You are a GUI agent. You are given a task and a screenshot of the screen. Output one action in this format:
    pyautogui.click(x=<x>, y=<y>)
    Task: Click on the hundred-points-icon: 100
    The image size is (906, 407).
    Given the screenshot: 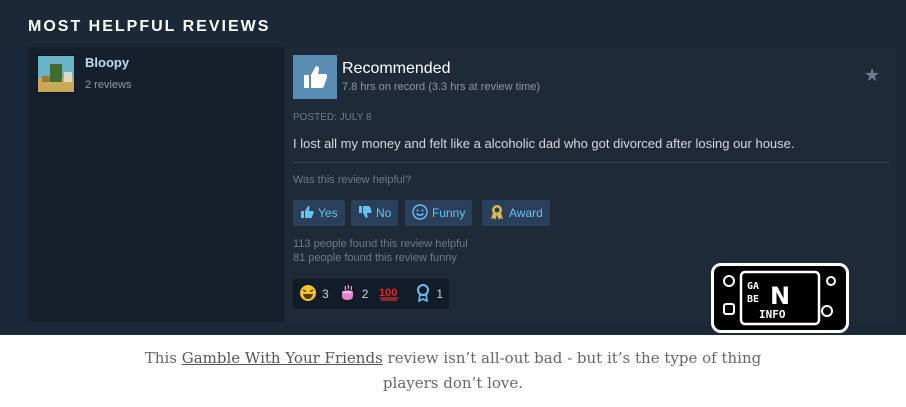 What is the action you would take?
    pyautogui.click(x=389, y=294)
    